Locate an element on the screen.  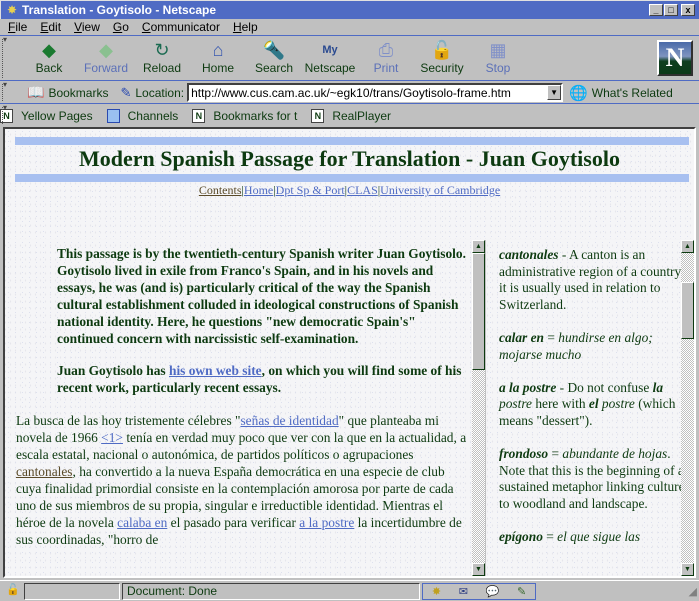
link-cantonales: cantonales is located at coordinates (44, 471).